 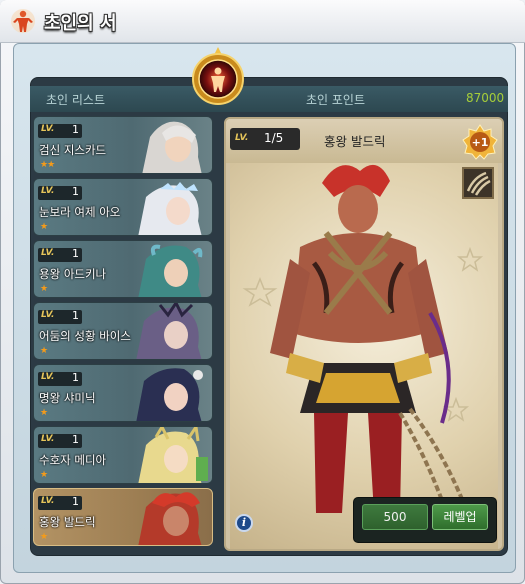 What do you see at coordinates (123, 393) in the screenshot?
I see `list-item: LV. 1 명왕 샤미닉 ★` at bounding box center [123, 393].